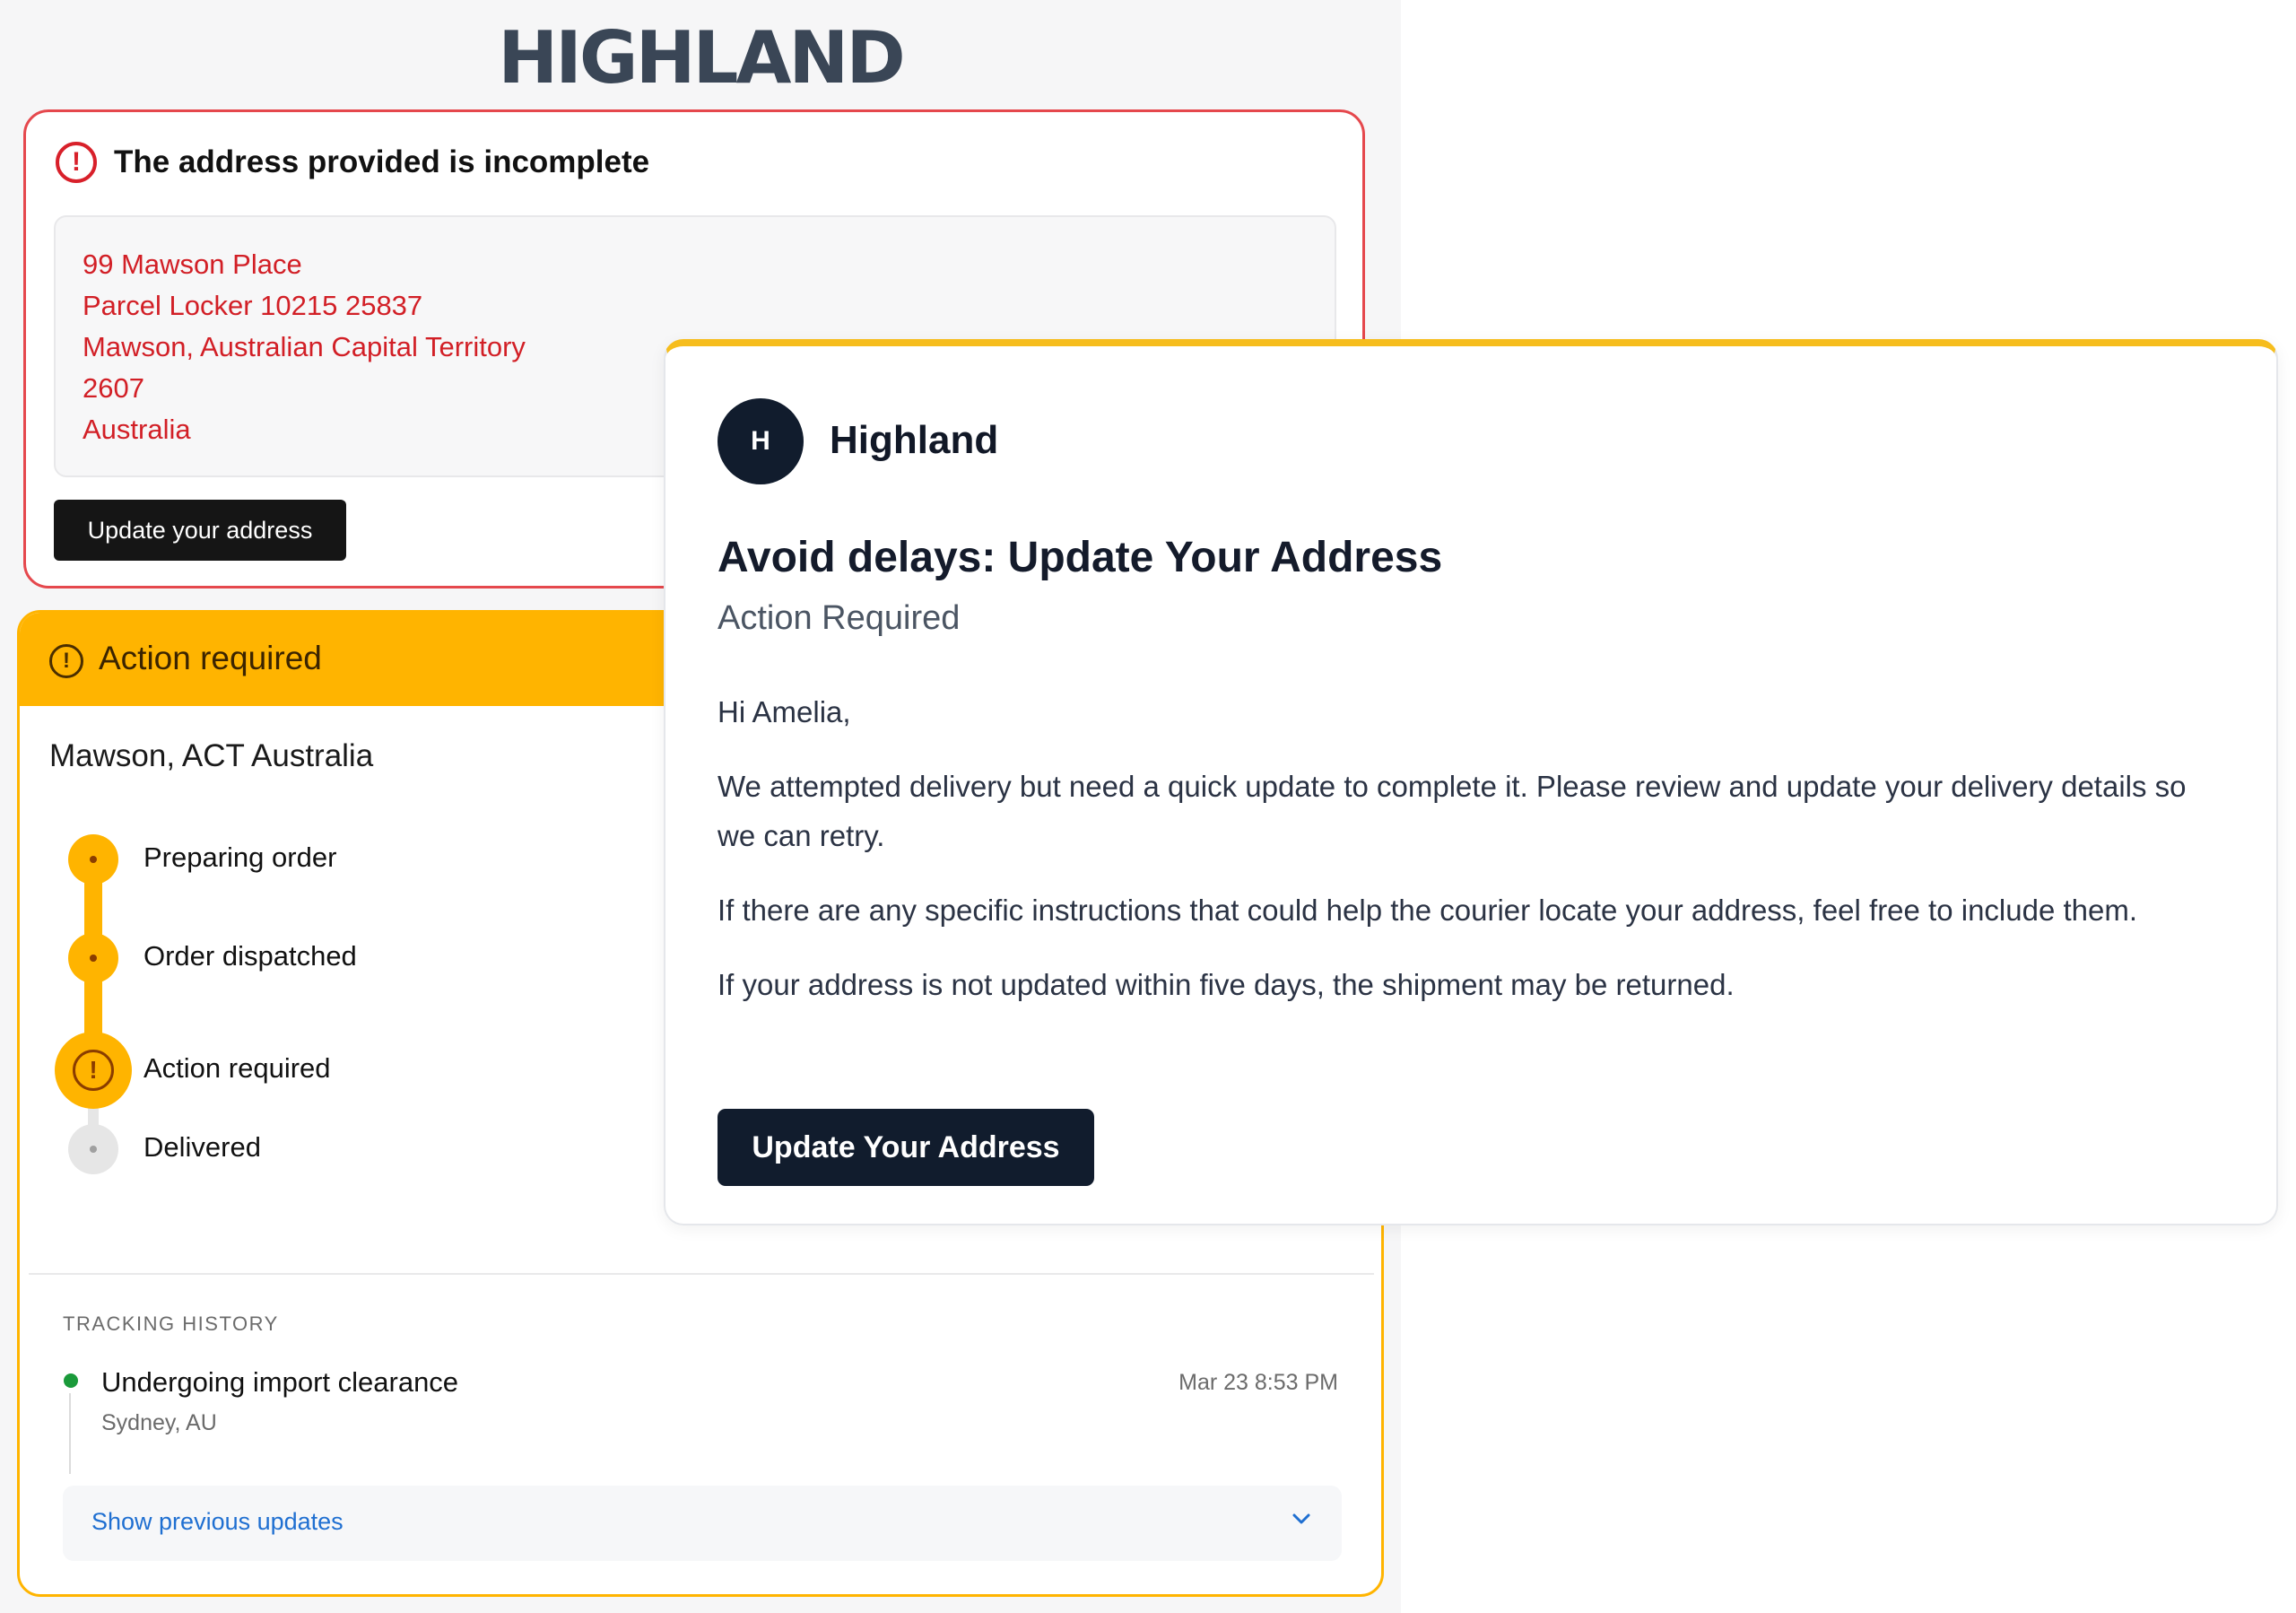  What do you see at coordinates (702, 58) in the screenshot?
I see `brand-logo: HIGHLAND` at bounding box center [702, 58].